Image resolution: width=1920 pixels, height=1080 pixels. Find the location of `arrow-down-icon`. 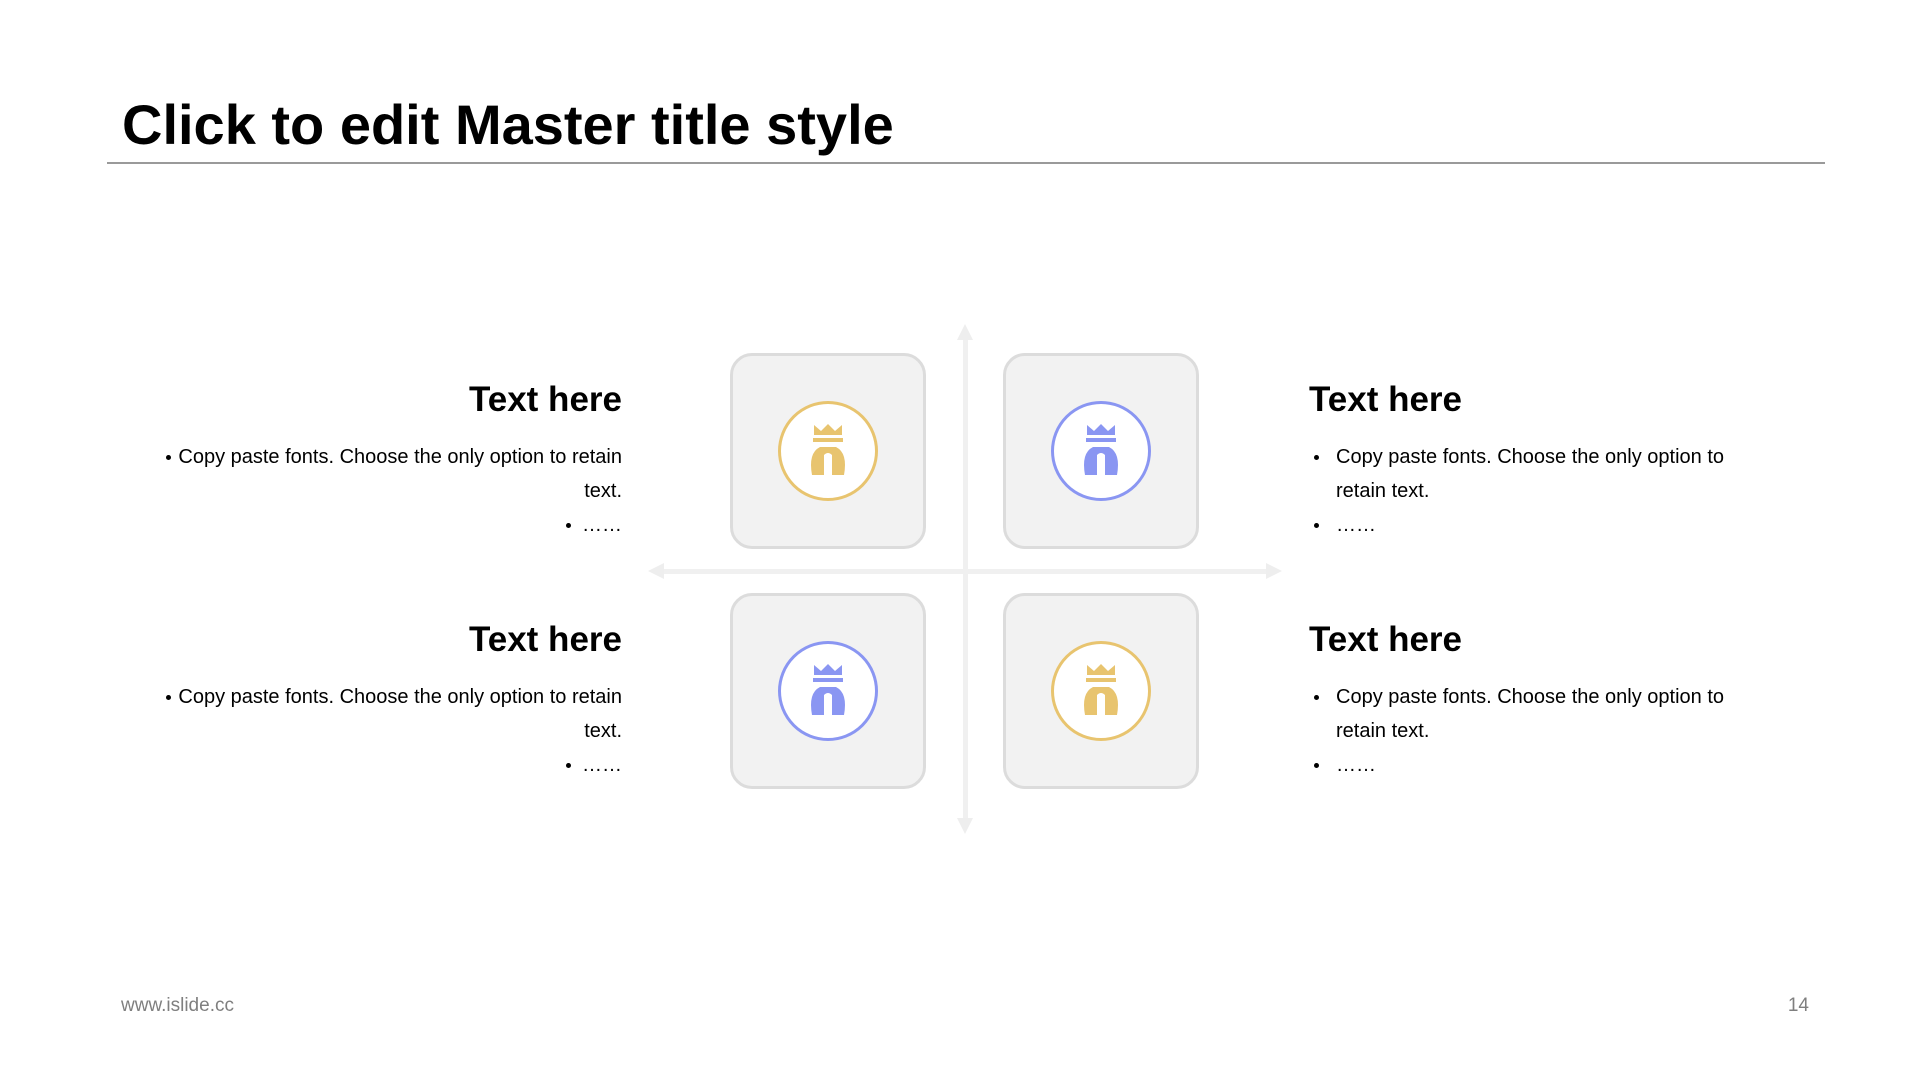

arrow-down-icon is located at coordinates (965, 826).